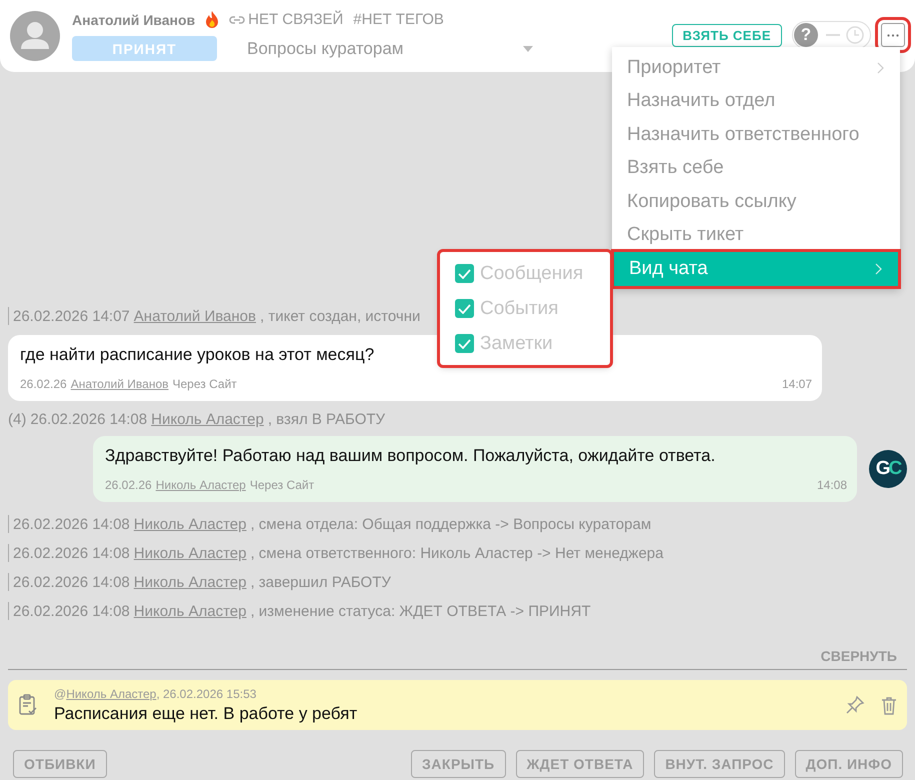 The height and width of the screenshot is (780, 915). I want to click on caret-icon, so click(528, 49).